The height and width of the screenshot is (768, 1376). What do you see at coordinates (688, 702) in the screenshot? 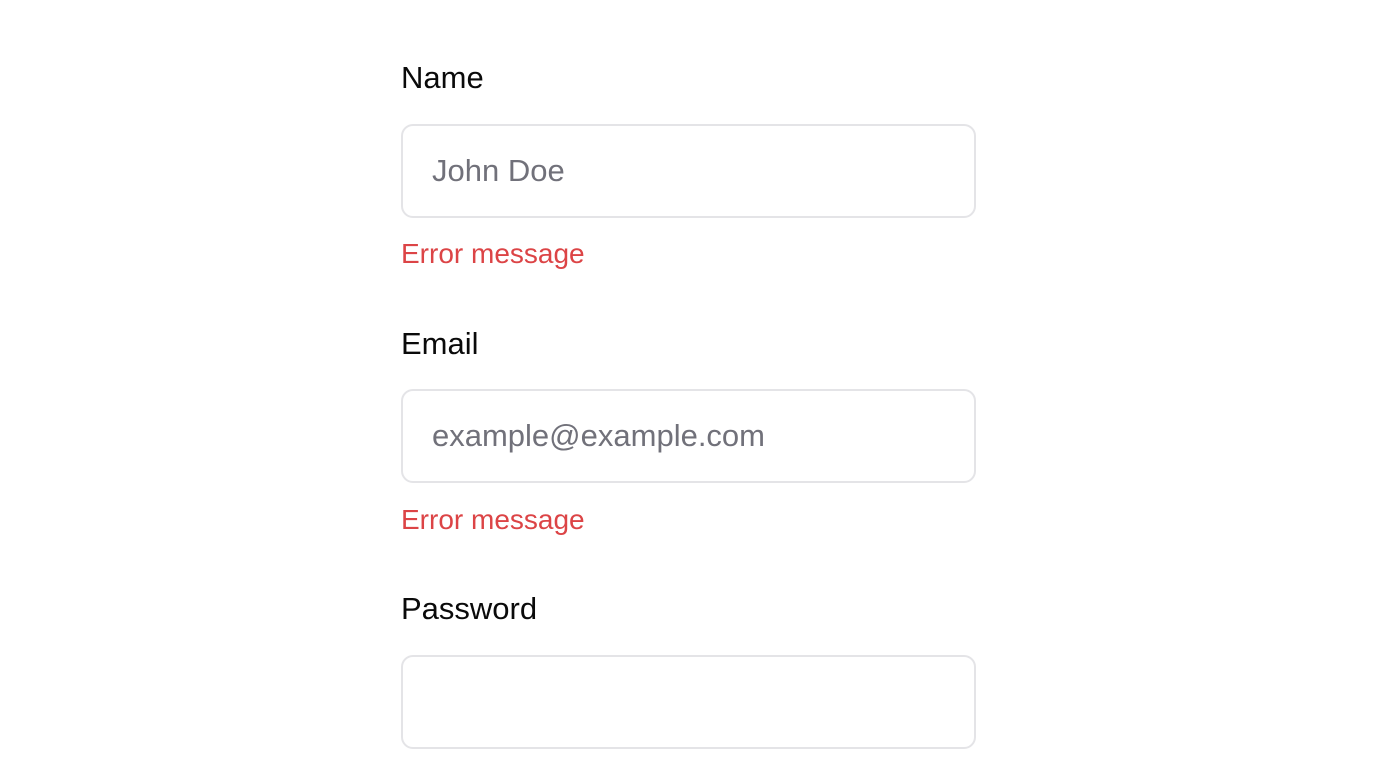
I see `password-input` at bounding box center [688, 702].